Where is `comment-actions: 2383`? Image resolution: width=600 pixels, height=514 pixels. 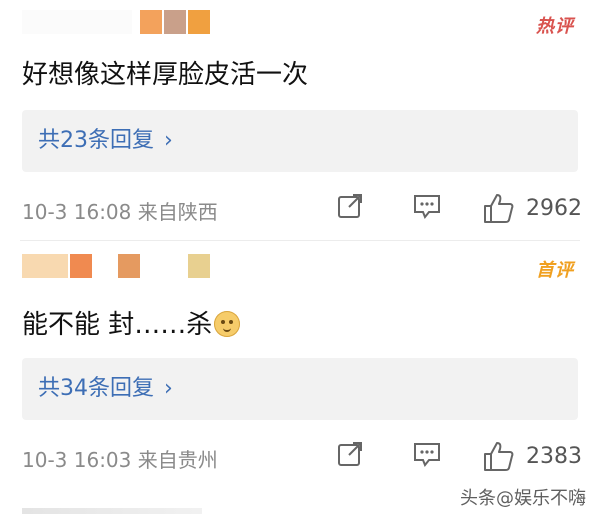 comment-actions: 2383 is located at coordinates (300, 456).